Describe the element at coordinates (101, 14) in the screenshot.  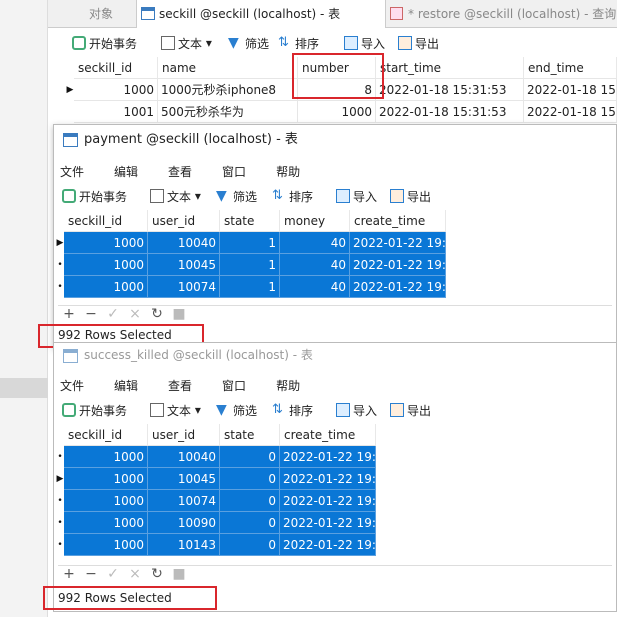
I see `tab-objects: 对象` at that location.